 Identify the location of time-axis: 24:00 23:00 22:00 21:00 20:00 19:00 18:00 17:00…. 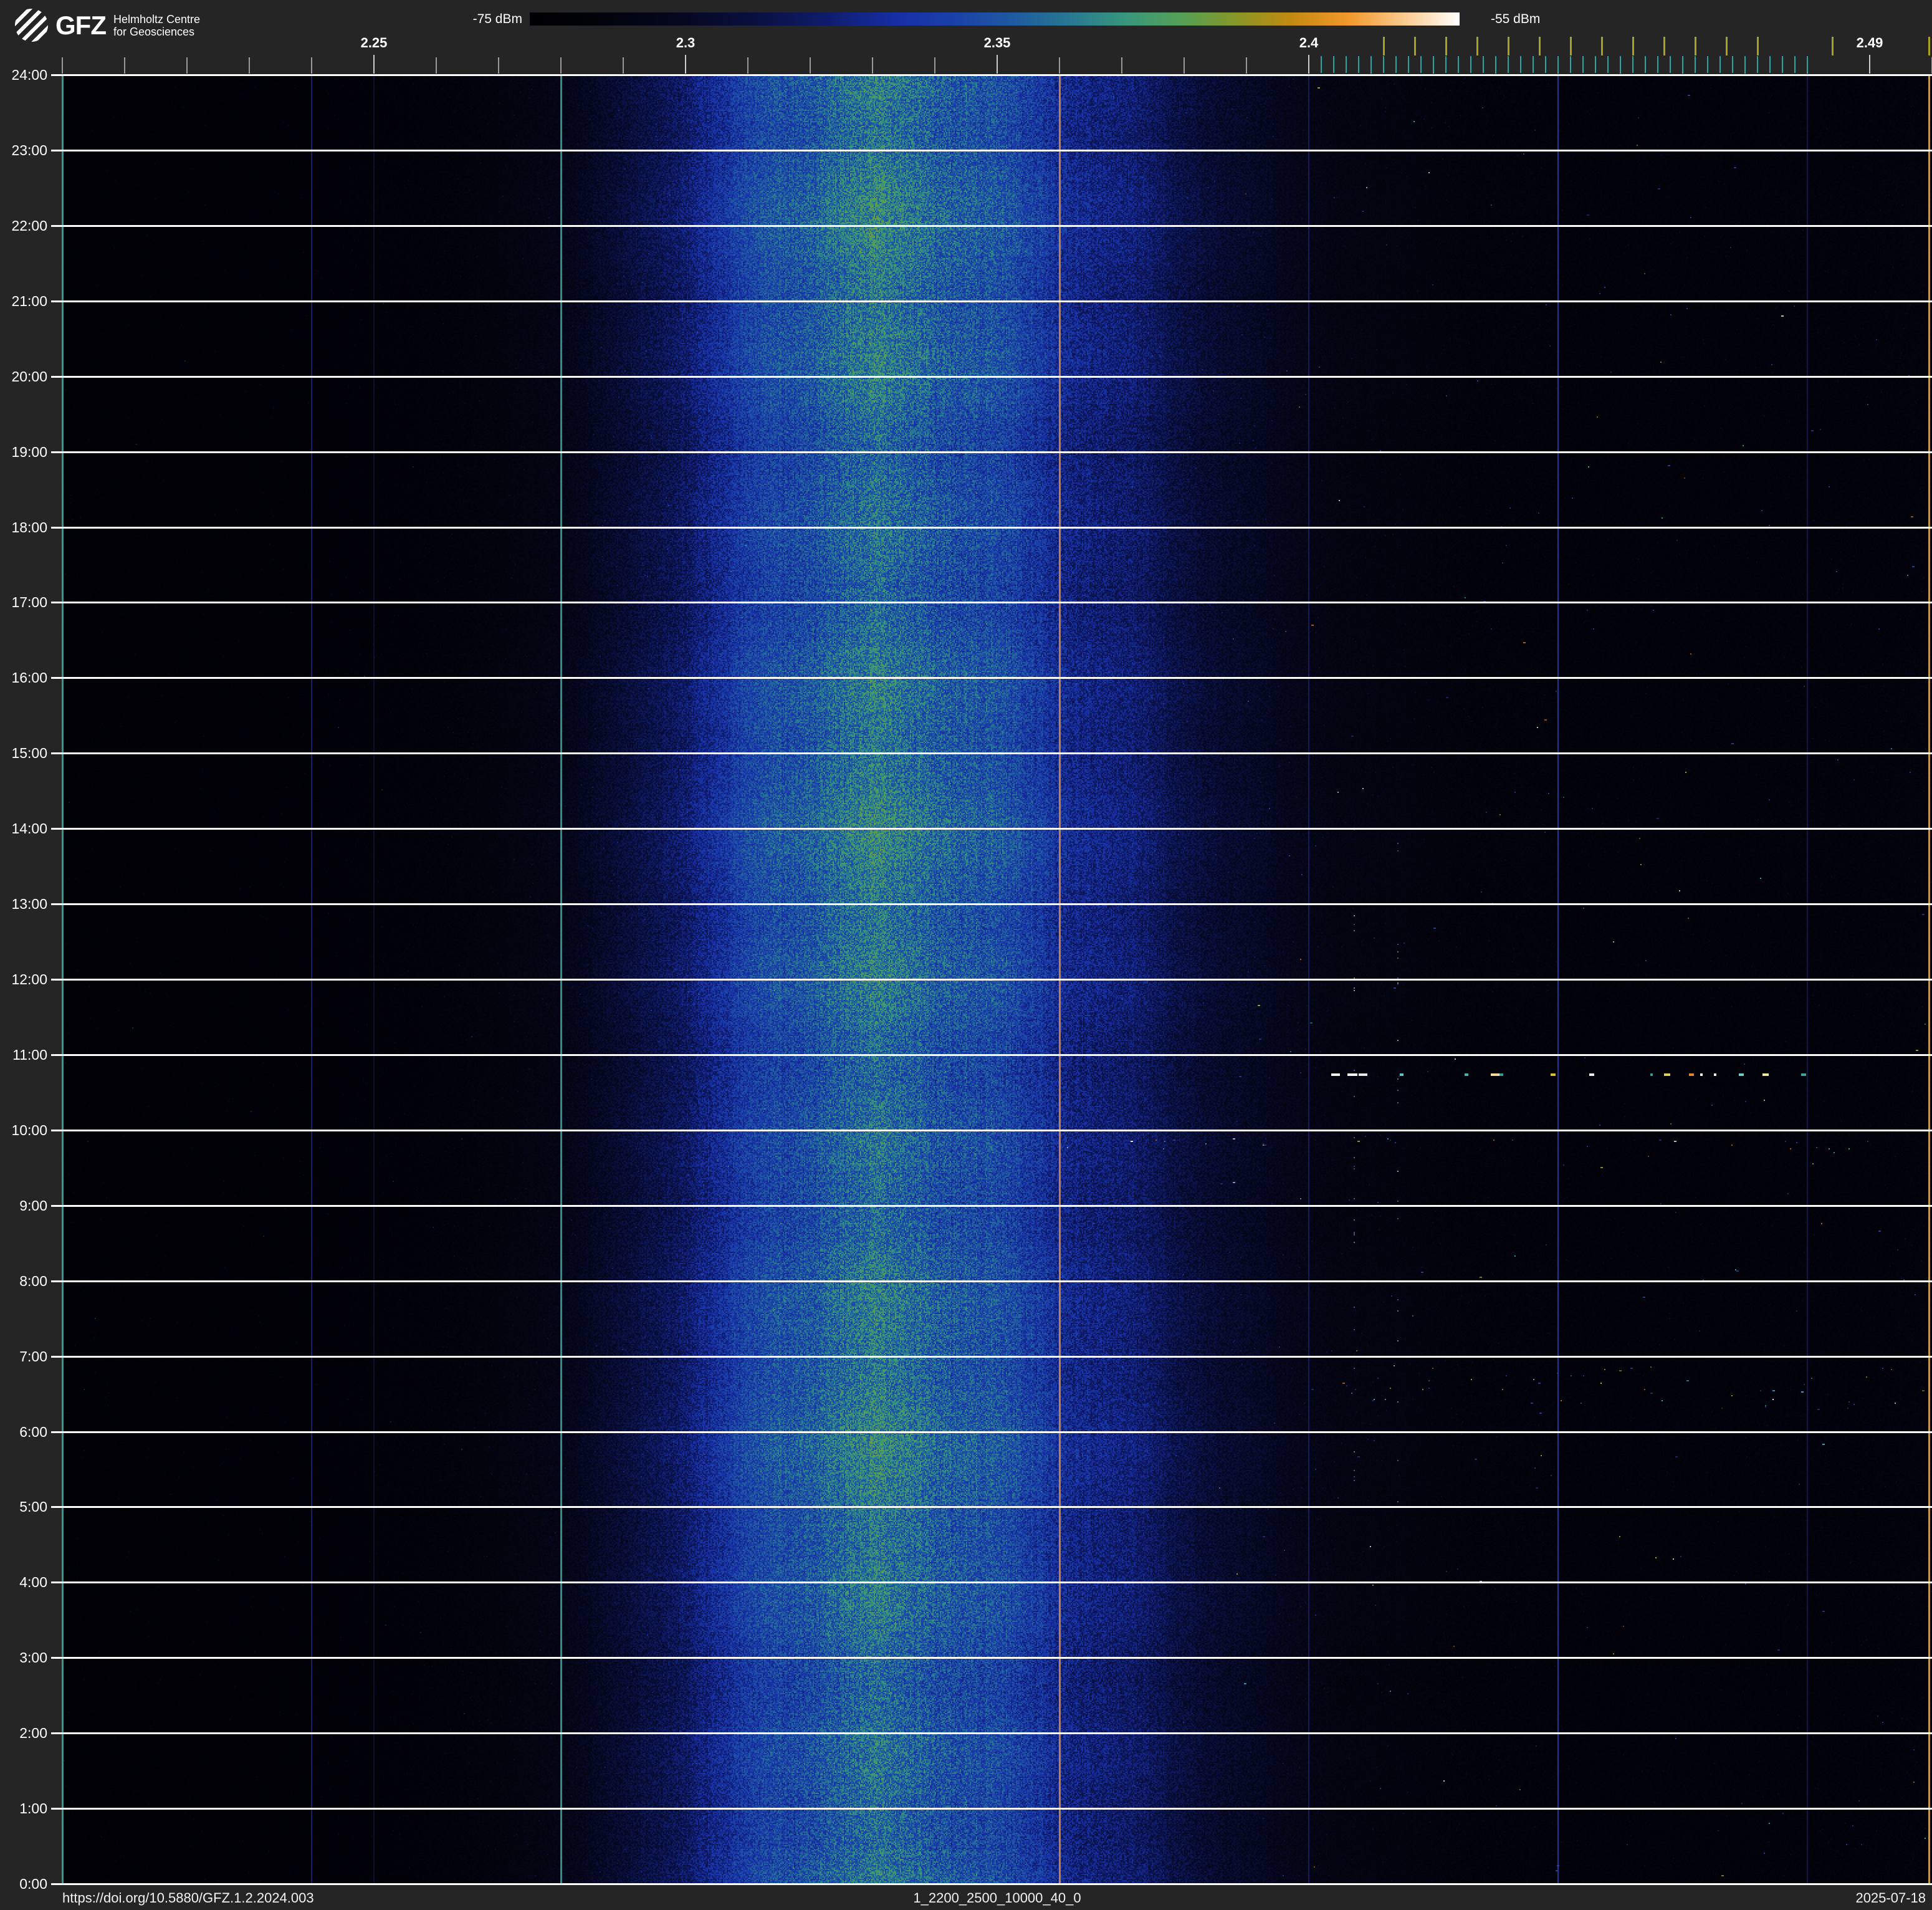
(31, 955).